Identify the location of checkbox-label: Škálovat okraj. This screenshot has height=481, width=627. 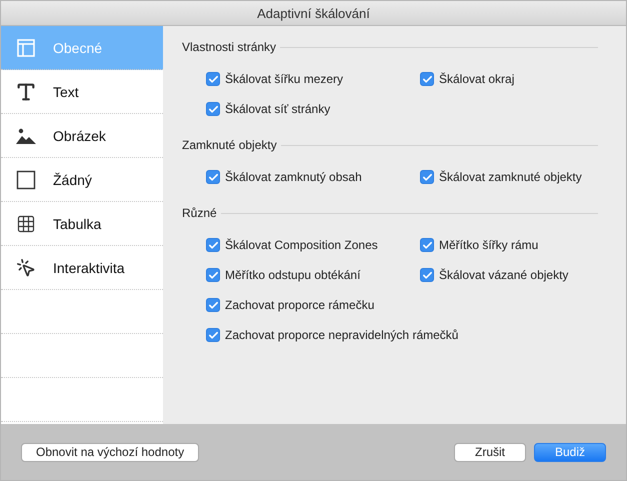
(476, 79).